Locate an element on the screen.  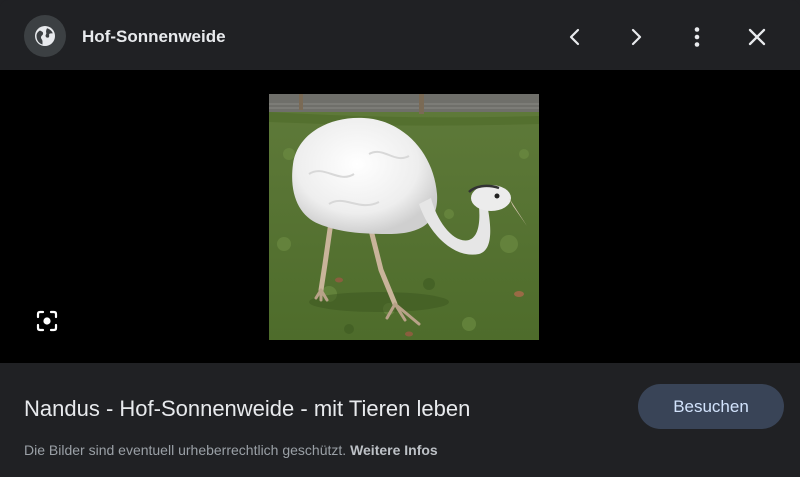
more-vert-icon is located at coordinates (697, 37).